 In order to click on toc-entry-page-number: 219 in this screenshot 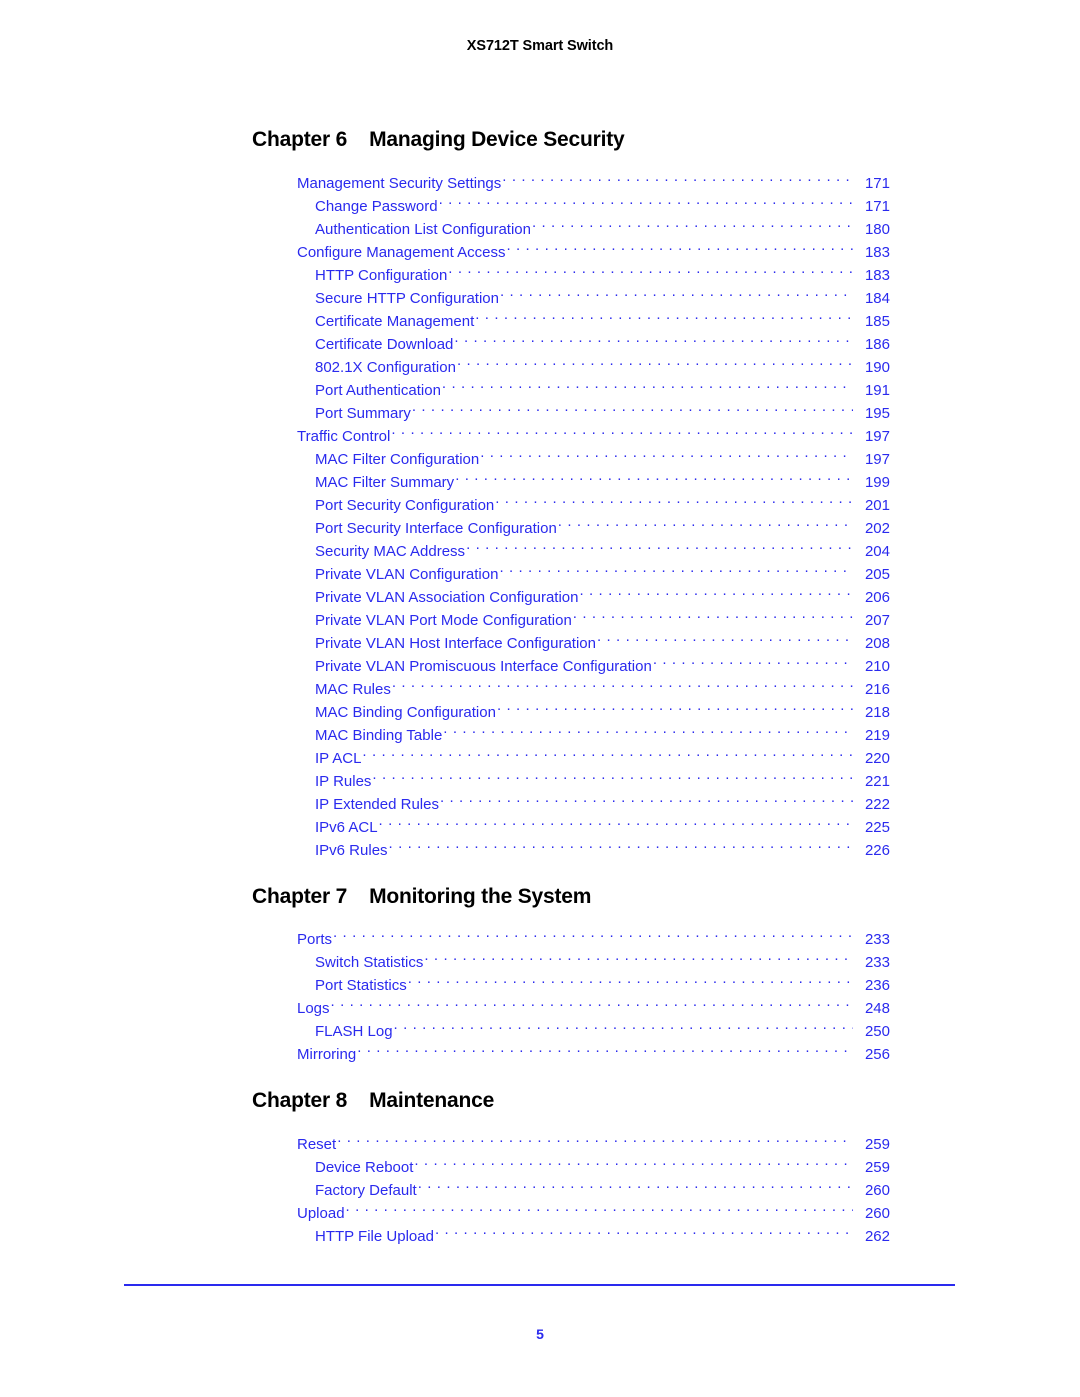, I will do `click(872, 735)`.